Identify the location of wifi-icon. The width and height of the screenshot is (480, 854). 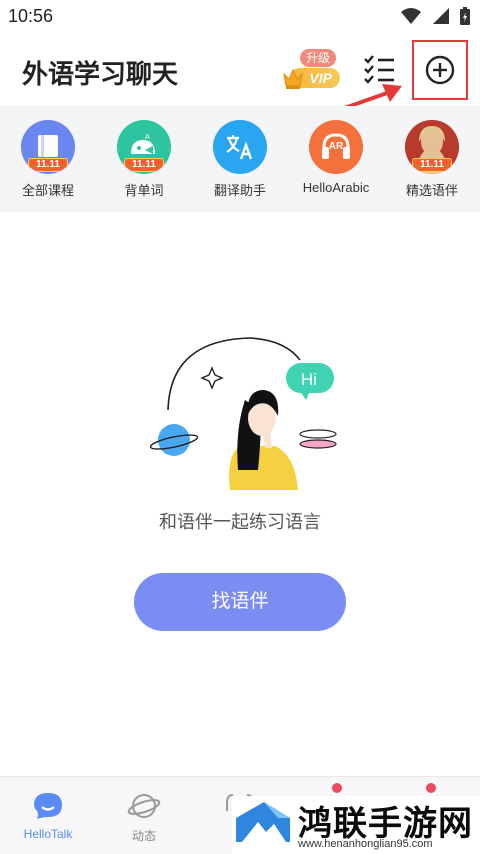
(411, 16).